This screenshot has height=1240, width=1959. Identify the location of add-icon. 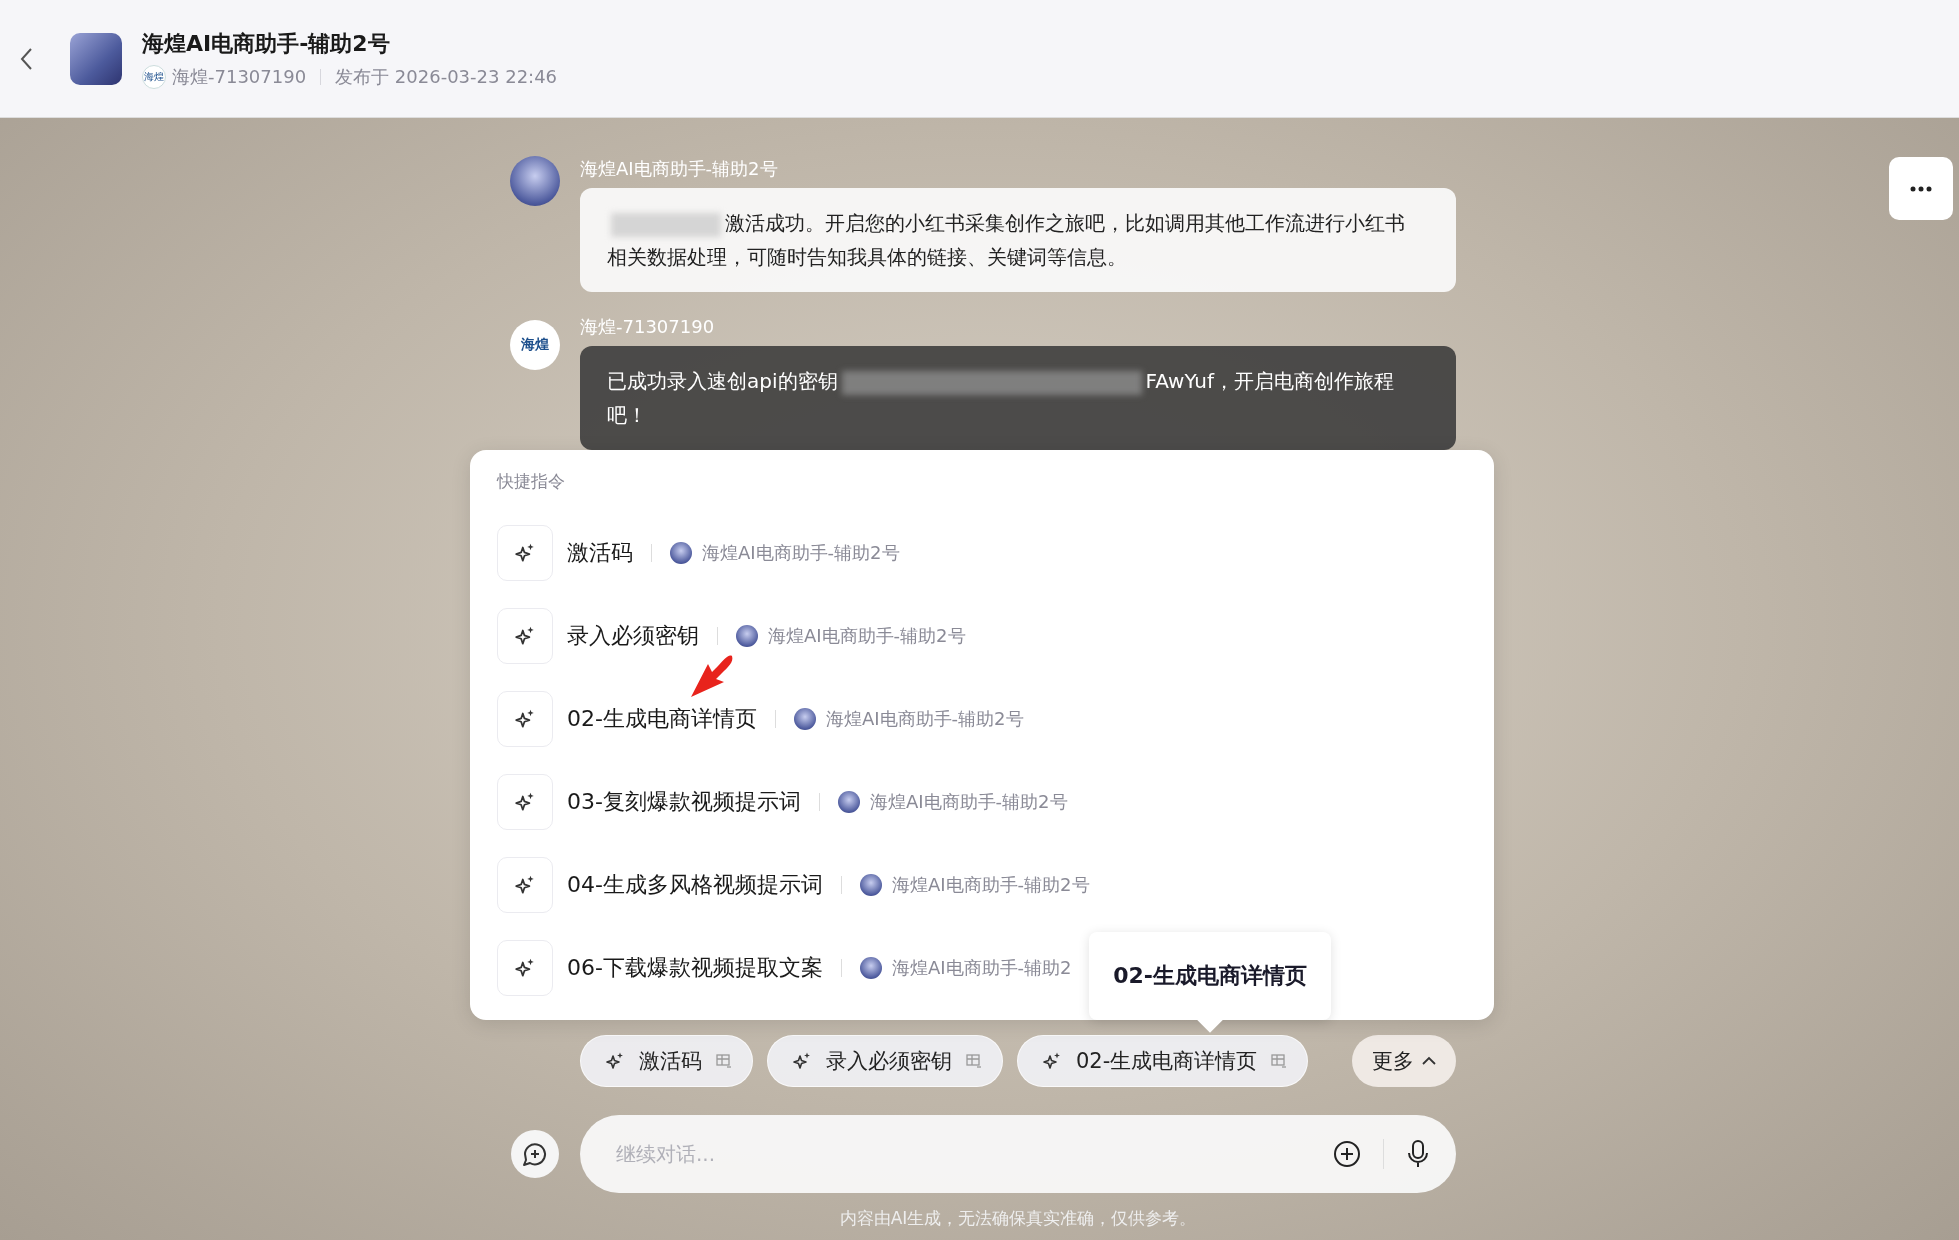
(1347, 1154).